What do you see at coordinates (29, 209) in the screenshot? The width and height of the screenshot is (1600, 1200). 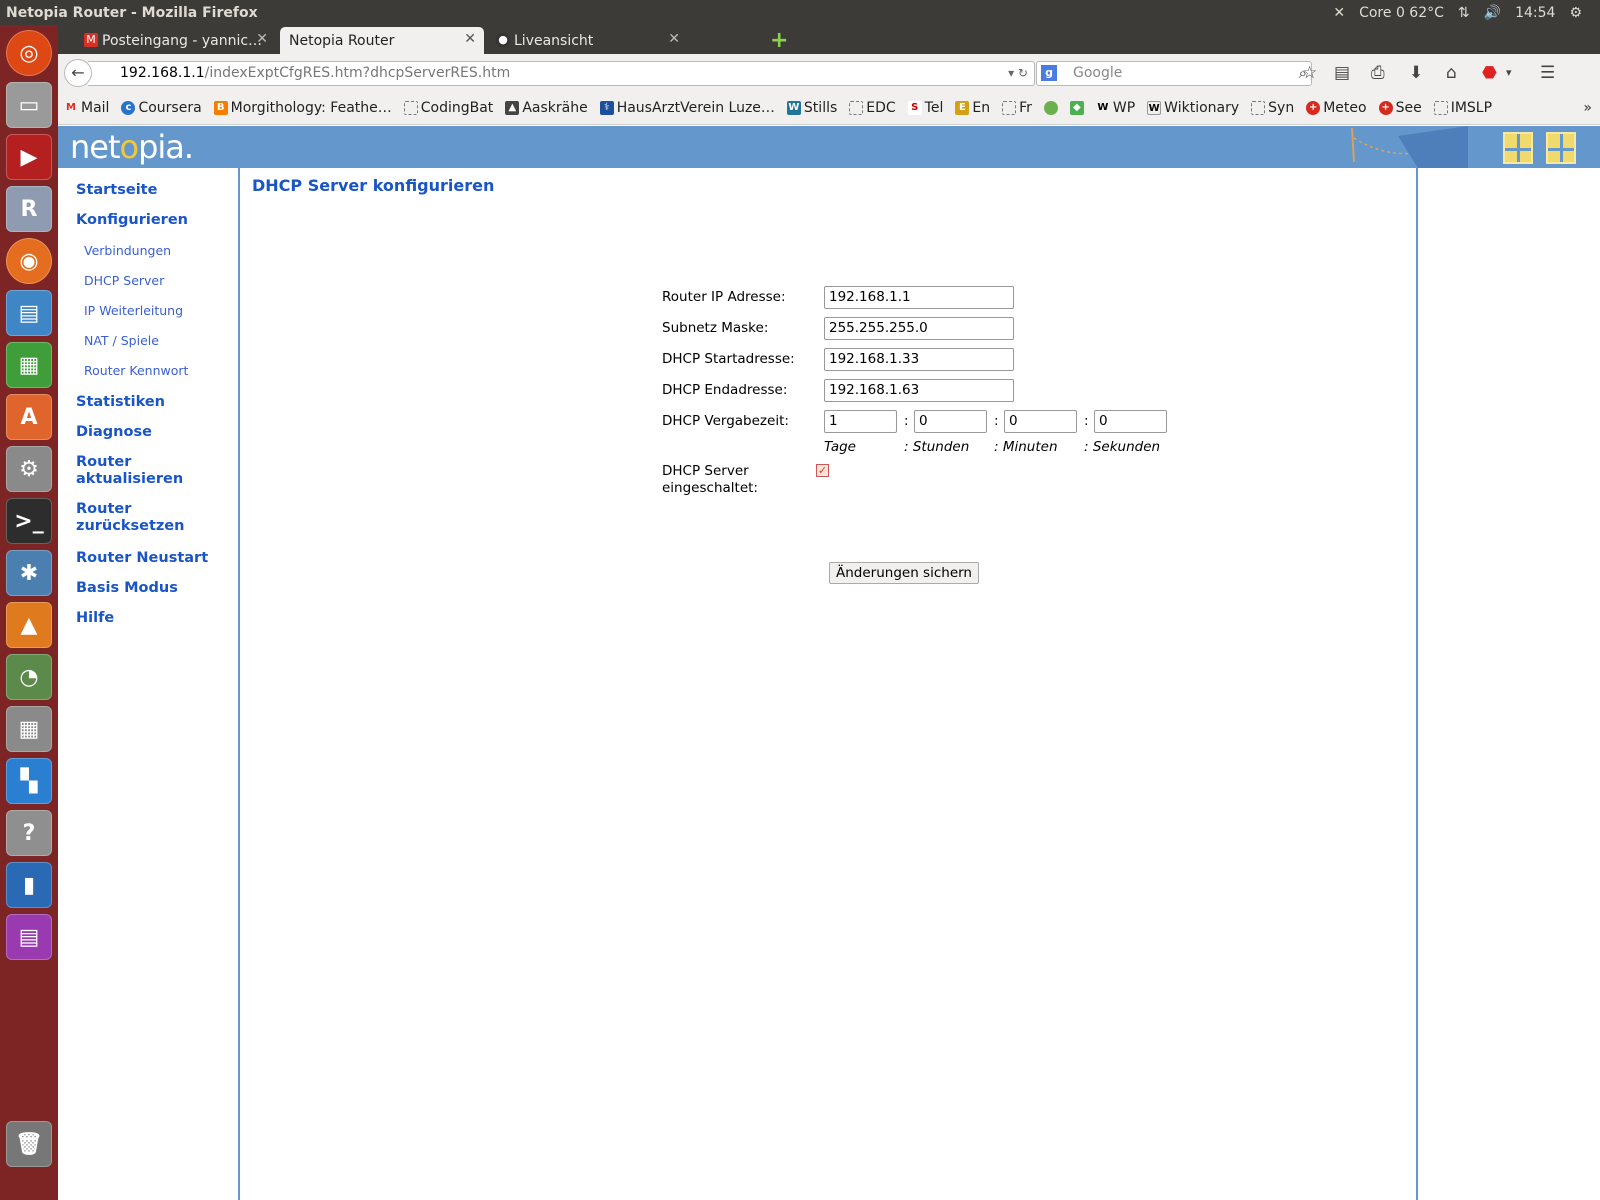 I see `r-language-icon: R` at bounding box center [29, 209].